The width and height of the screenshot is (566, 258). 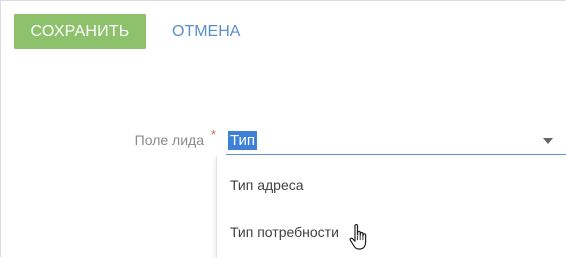 What do you see at coordinates (214, 134) in the screenshot?
I see `required-indicator: *` at bounding box center [214, 134].